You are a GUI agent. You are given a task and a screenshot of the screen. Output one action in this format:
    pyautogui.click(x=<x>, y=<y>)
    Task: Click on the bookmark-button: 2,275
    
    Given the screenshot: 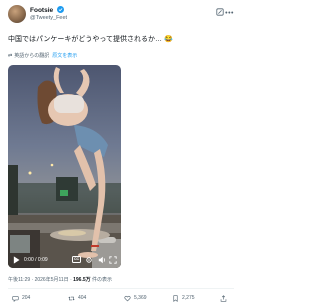 What is the action you would take?
    pyautogui.click(x=183, y=298)
    